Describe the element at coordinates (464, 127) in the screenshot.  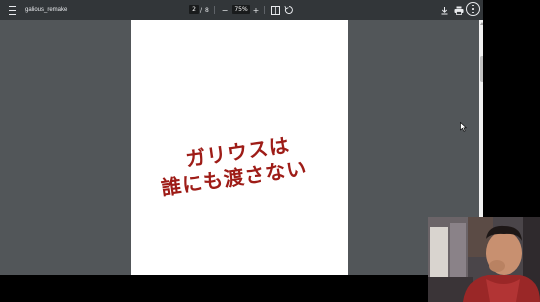
I see `mouse-cursor` at that location.